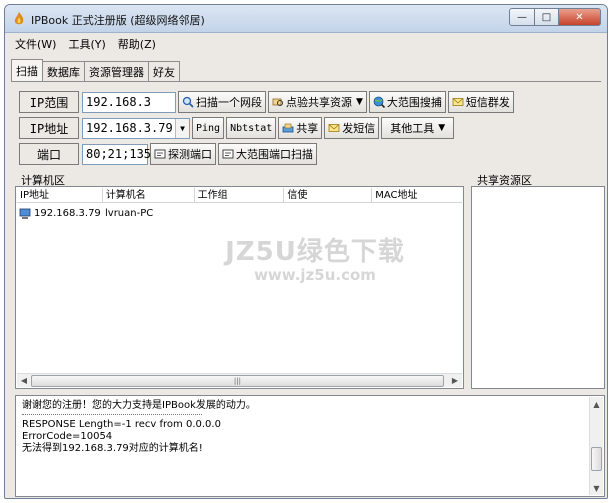 The image size is (612, 503). Describe the element at coordinates (67, 436) in the screenshot. I see `log-line: ErrorCode=10054` at that location.